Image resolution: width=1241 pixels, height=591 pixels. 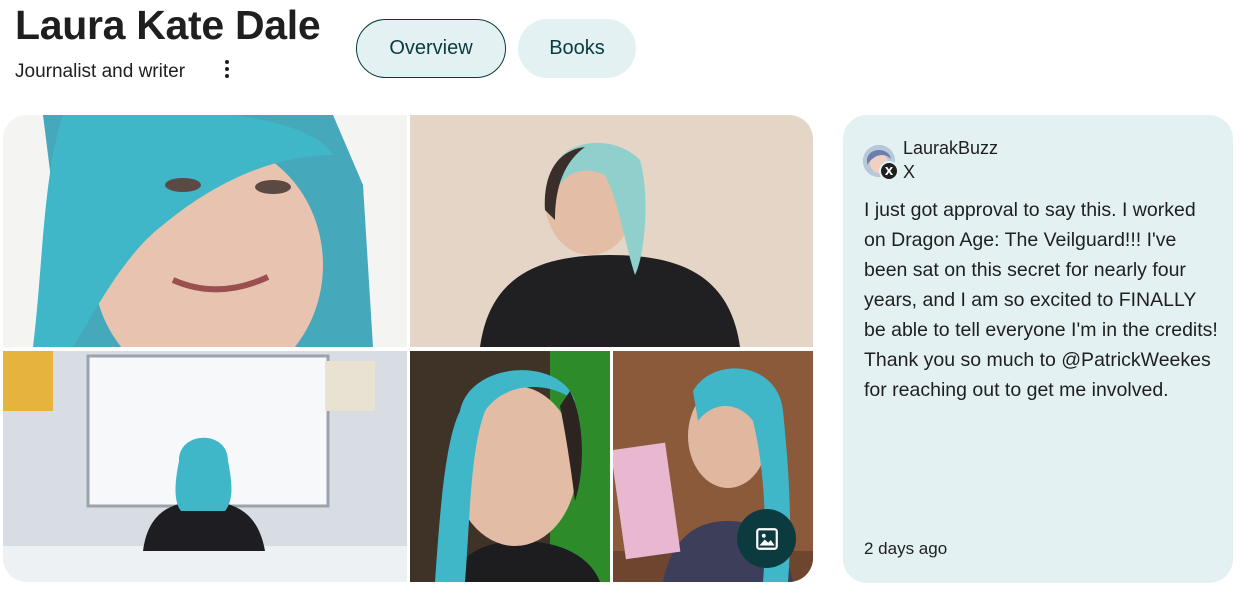 I want to click on more-vert-icon, so click(x=227, y=69).